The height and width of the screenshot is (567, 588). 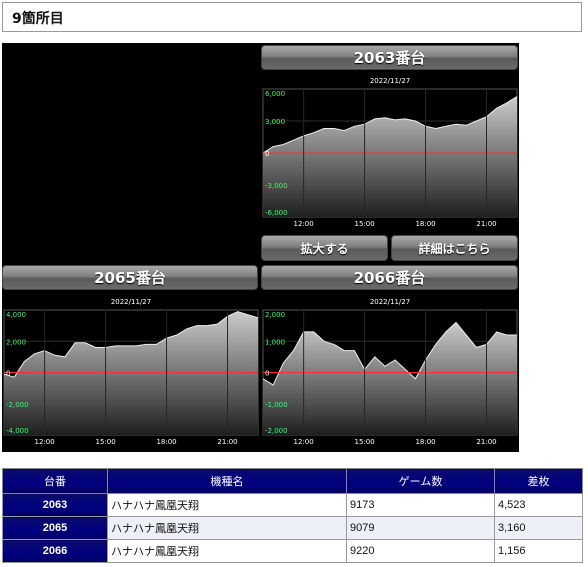 I want to click on table-row: 2066 ハナハナ鳳凰天翔 9220 1,156, so click(x=292, y=551).